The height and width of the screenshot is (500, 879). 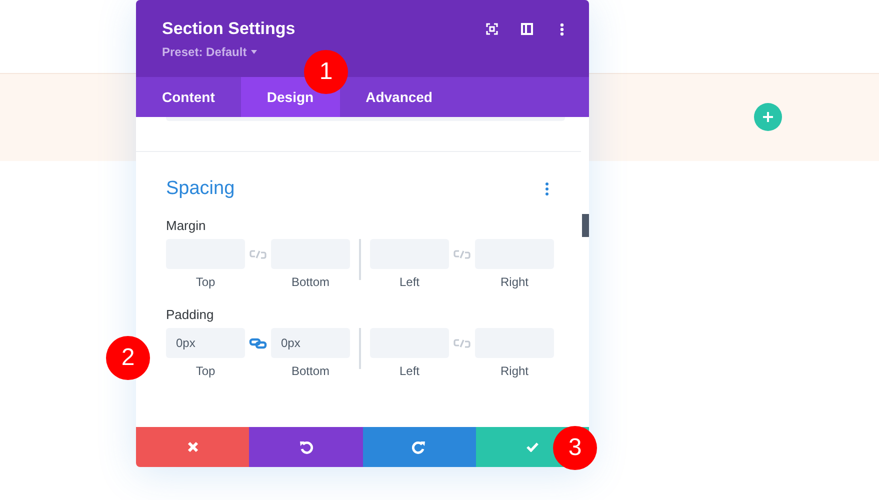 I want to click on fullscreen-button, so click(x=492, y=29).